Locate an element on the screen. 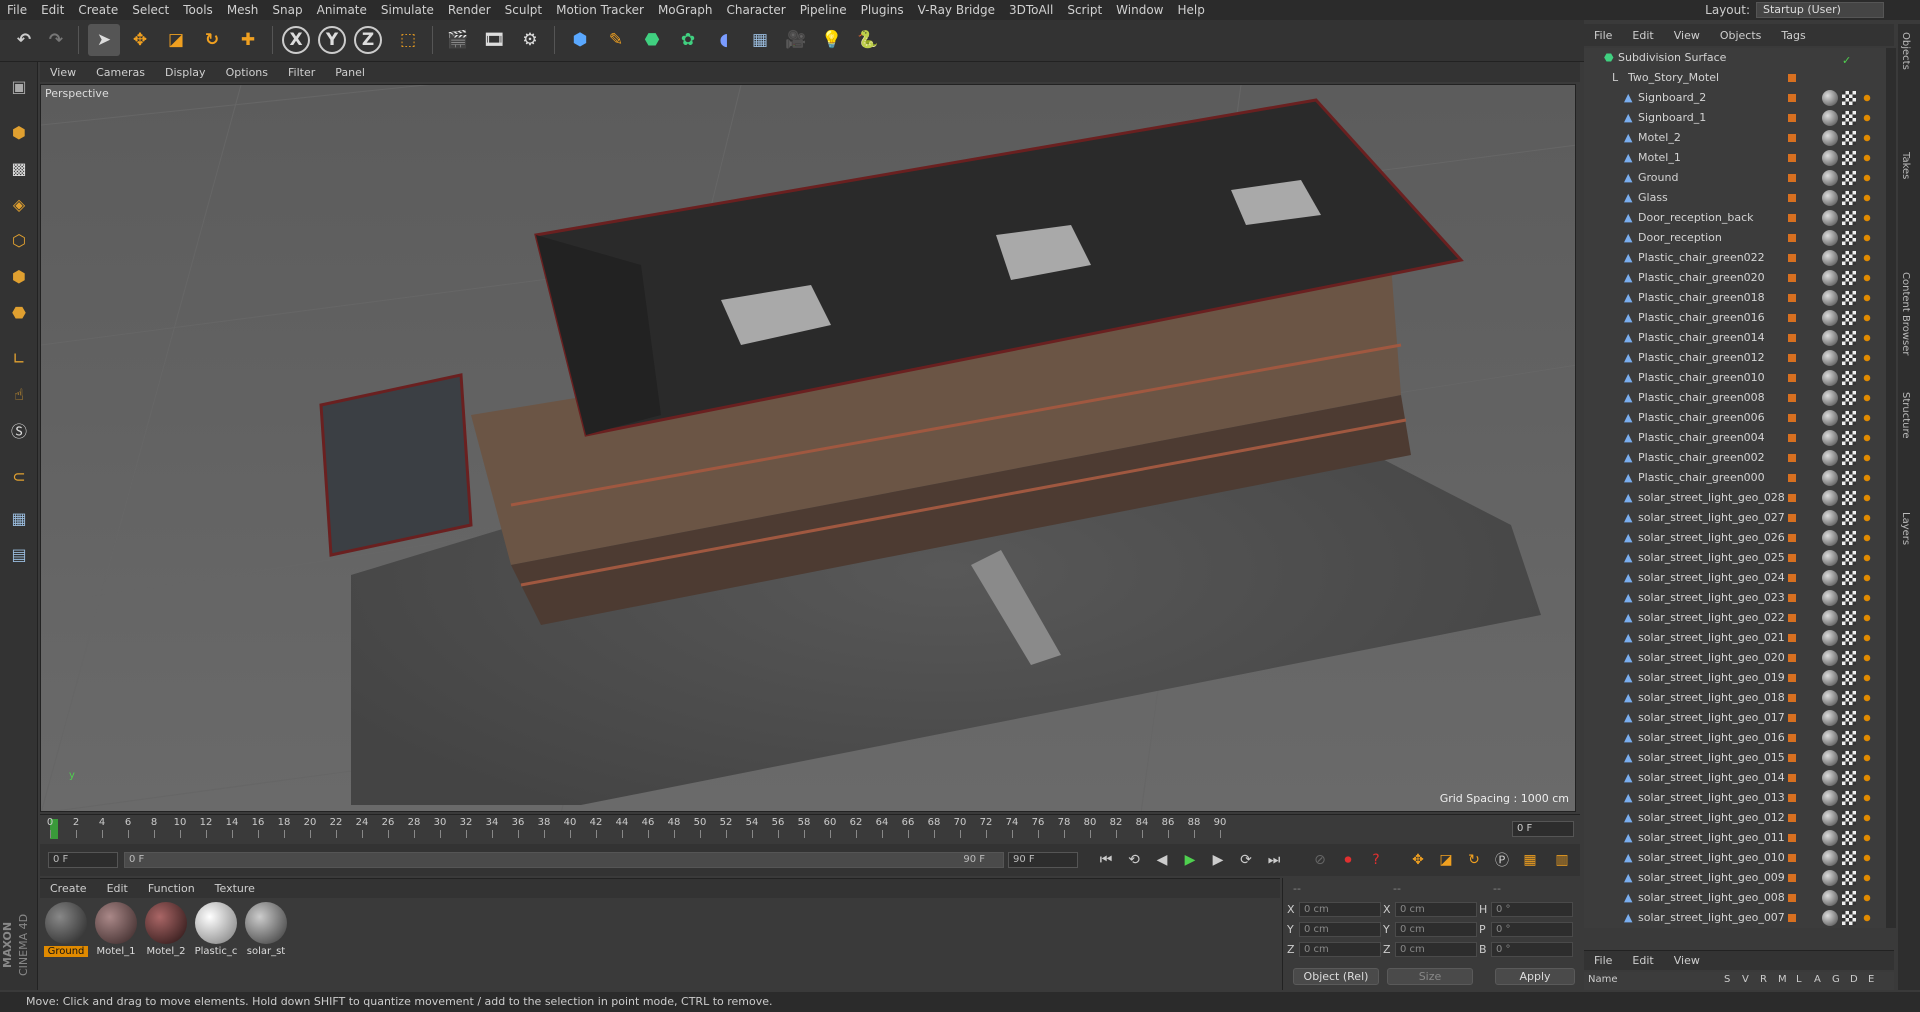 Image resolution: width=1920 pixels, height=1012 pixels. record-keys-icon: ⏺ is located at coordinates (1348, 860).